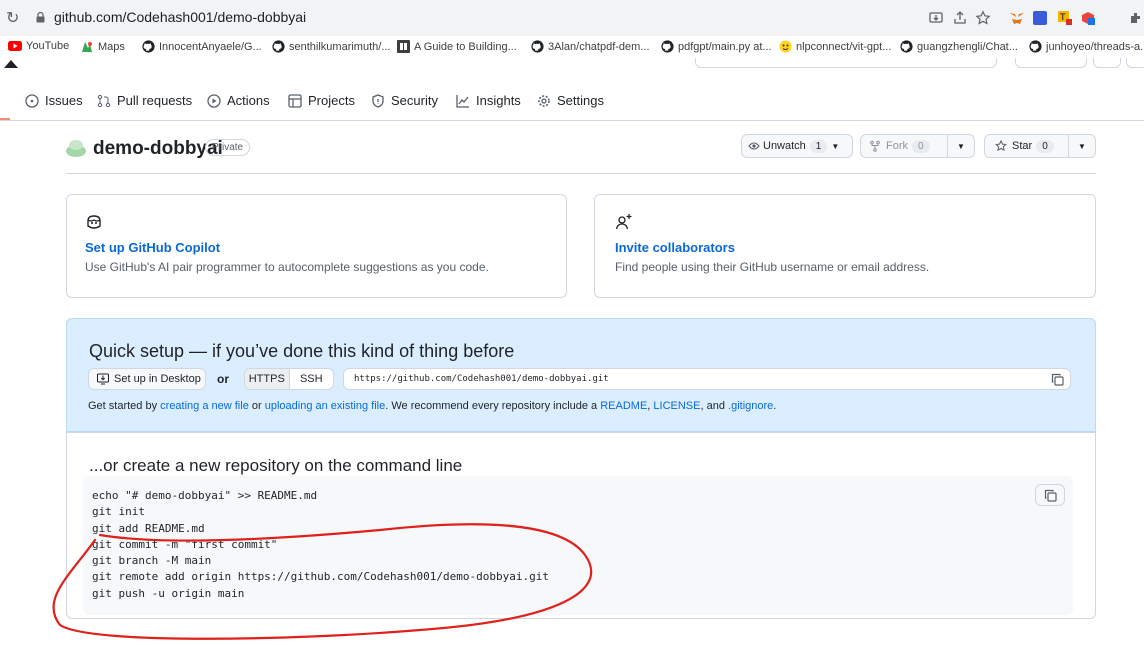 This screenshot has width=1144, height=645. What do you see at coordinates (155, 100) in the screenshot?
I see `tab-label: Pull requests` at bounding box center [155, 100].